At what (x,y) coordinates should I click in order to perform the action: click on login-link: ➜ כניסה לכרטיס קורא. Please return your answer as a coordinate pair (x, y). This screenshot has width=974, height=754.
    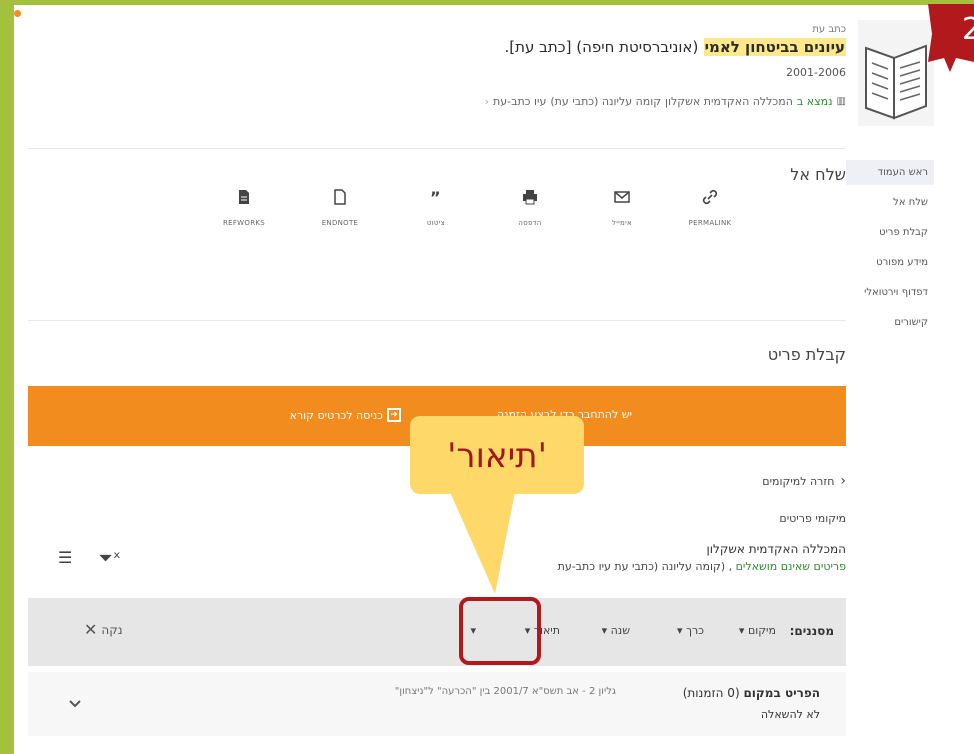
    Looking at the image, I should click on (345, 415).